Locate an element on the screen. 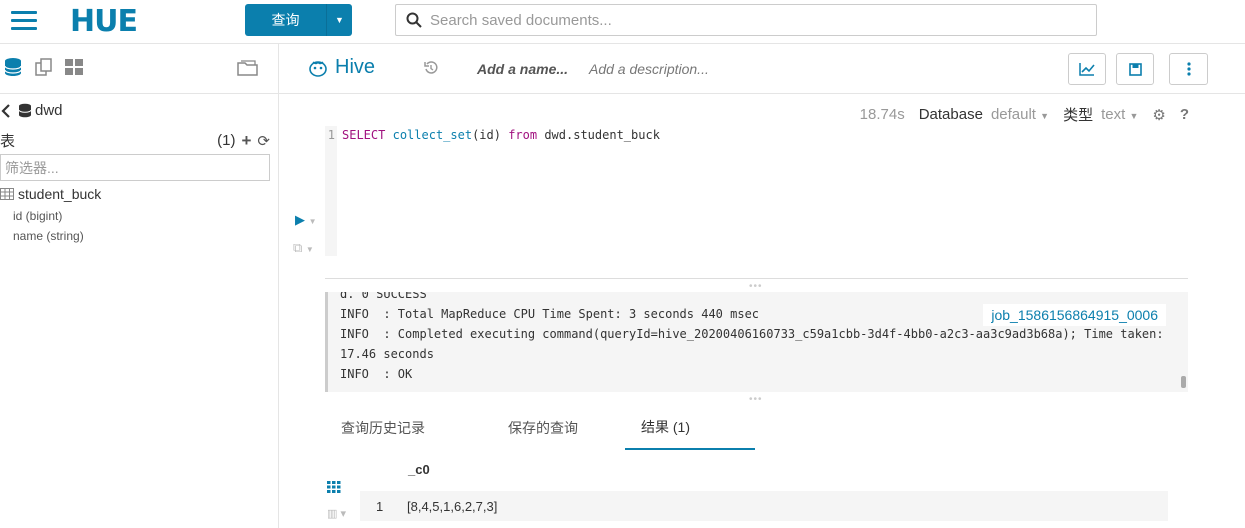 The image size is (1245, 528). column-item: name (string) is located at coordinates (48, 236).